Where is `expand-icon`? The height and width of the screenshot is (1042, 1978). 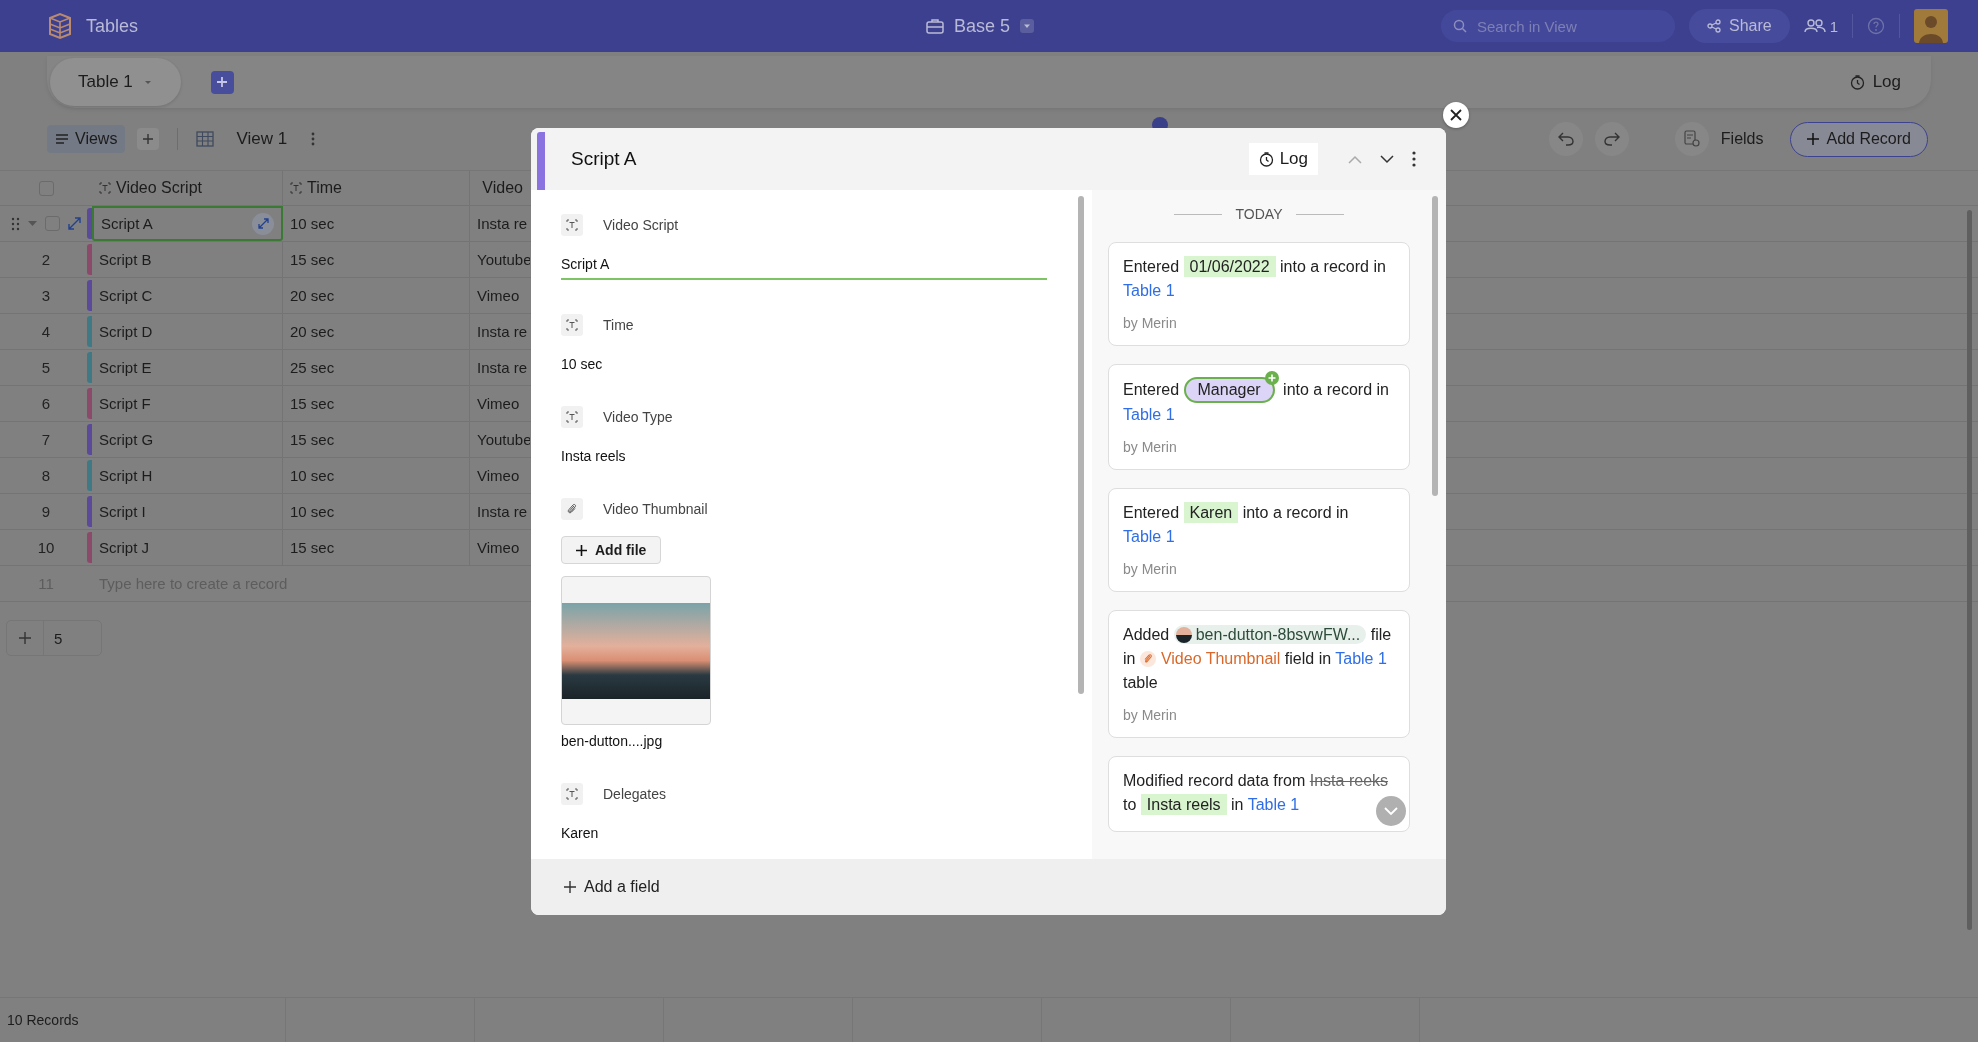
expand-icon is located at coordinates (74, 223).